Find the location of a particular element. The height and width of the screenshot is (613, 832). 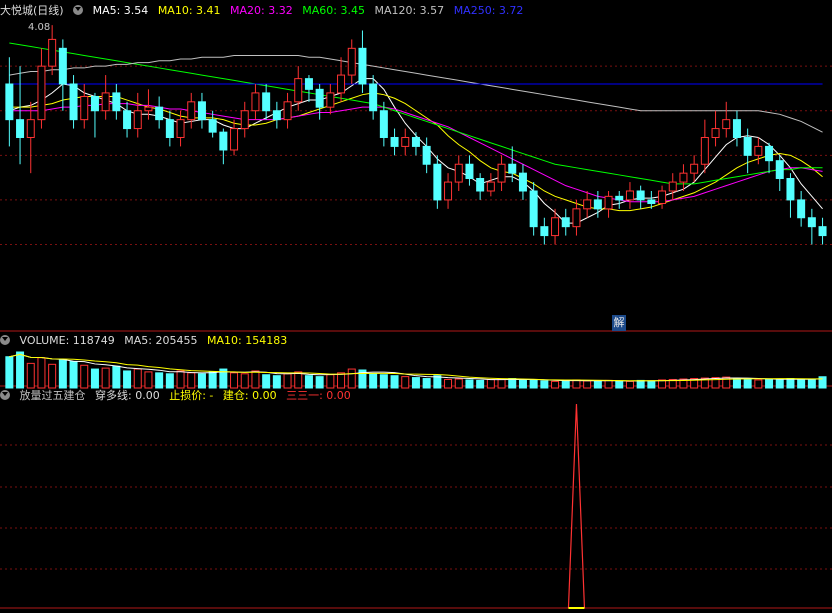

unlock-badge: 解 is located at coordinates (619, 323).